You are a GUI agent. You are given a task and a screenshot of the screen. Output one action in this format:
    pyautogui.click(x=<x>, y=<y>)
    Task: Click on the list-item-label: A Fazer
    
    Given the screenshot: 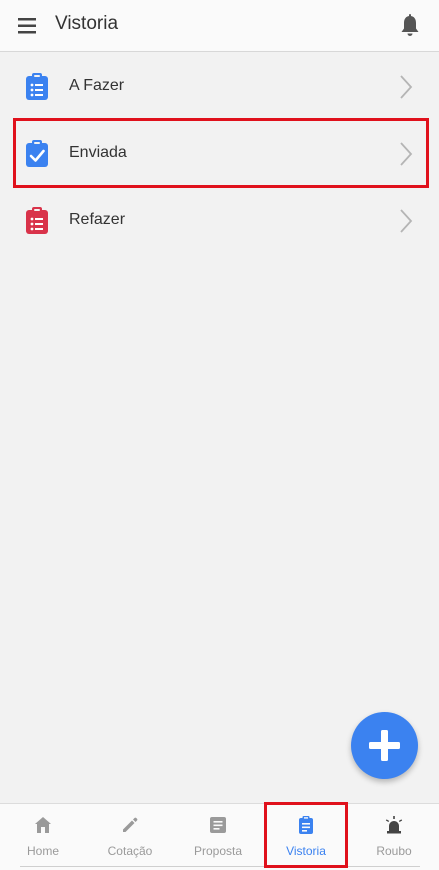 What is the action you would take?
    pyautogui.click(x=97, y=85)
    